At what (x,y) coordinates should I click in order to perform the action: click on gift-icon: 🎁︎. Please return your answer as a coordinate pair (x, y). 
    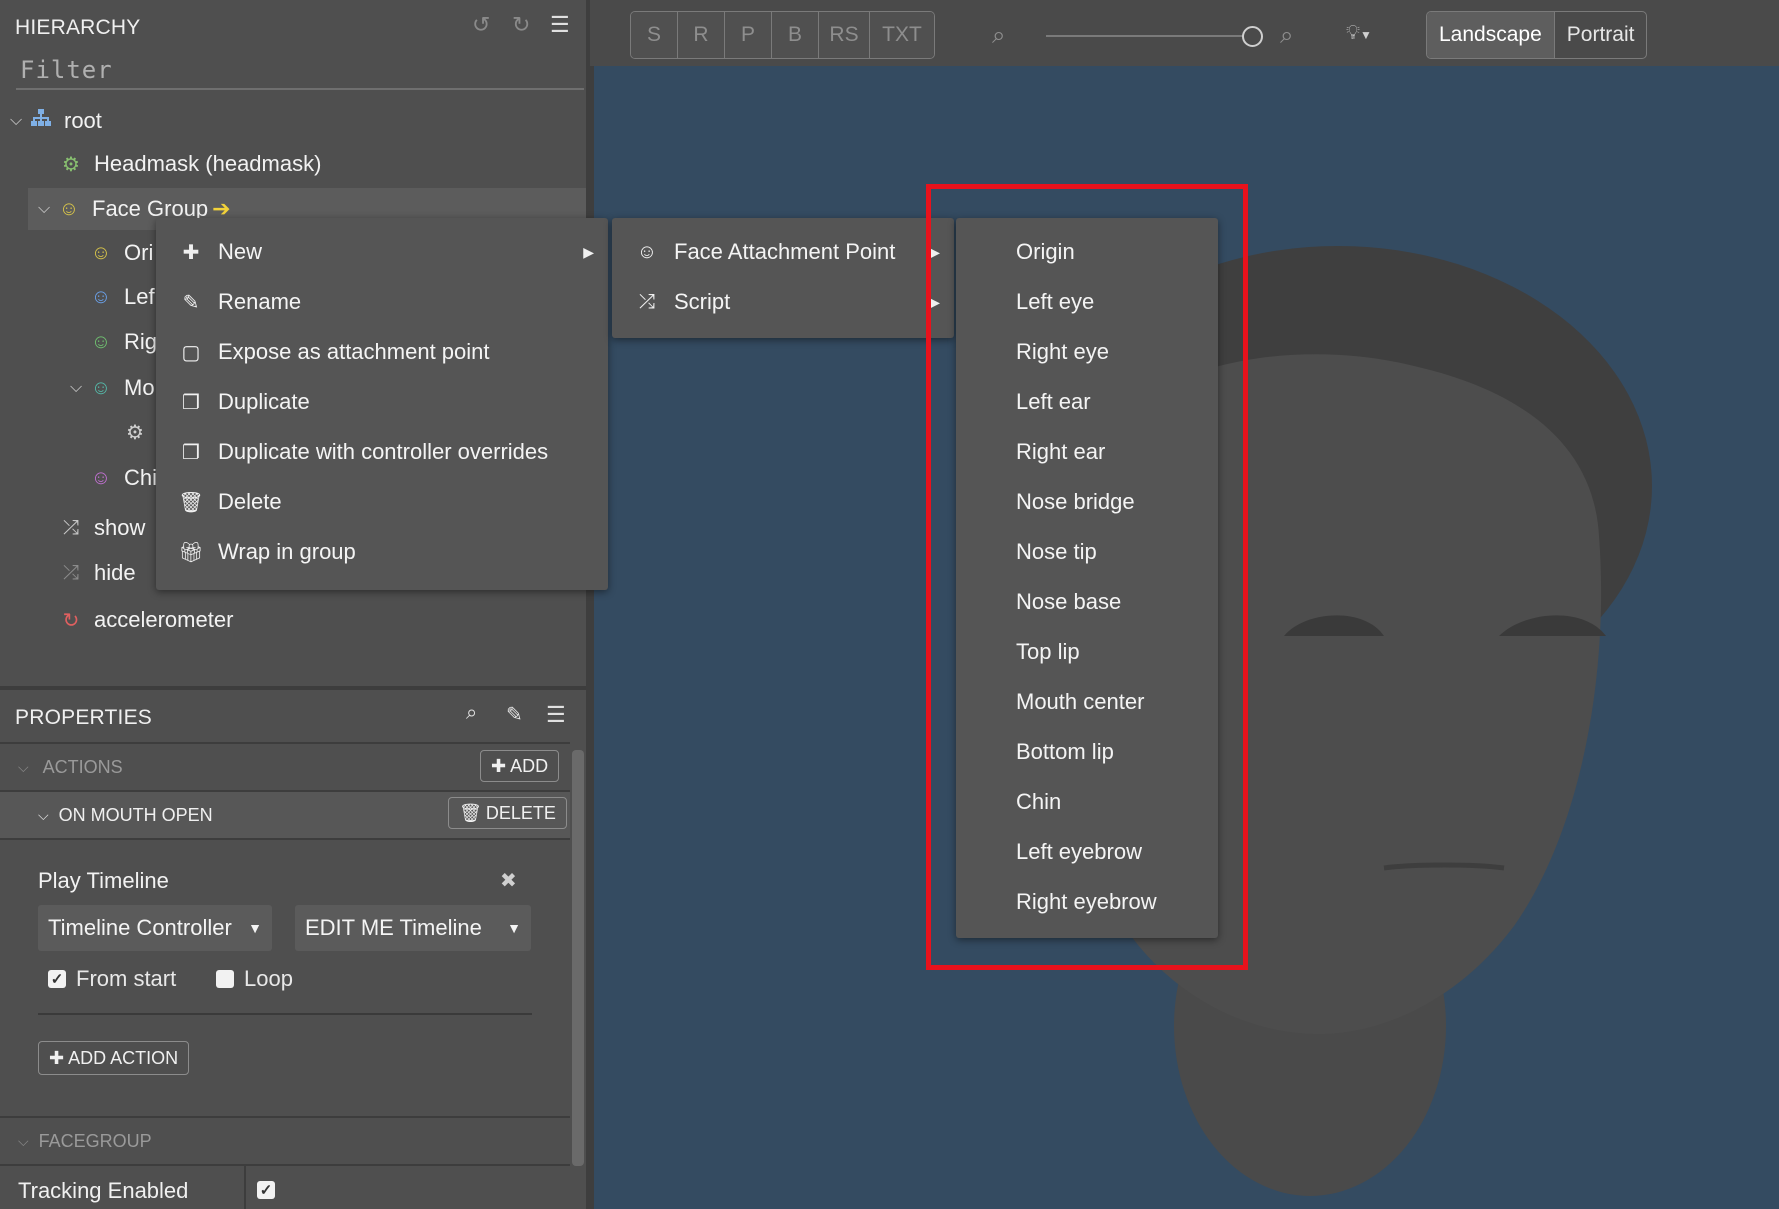
    Looking at the image, I should click on (191, 552).